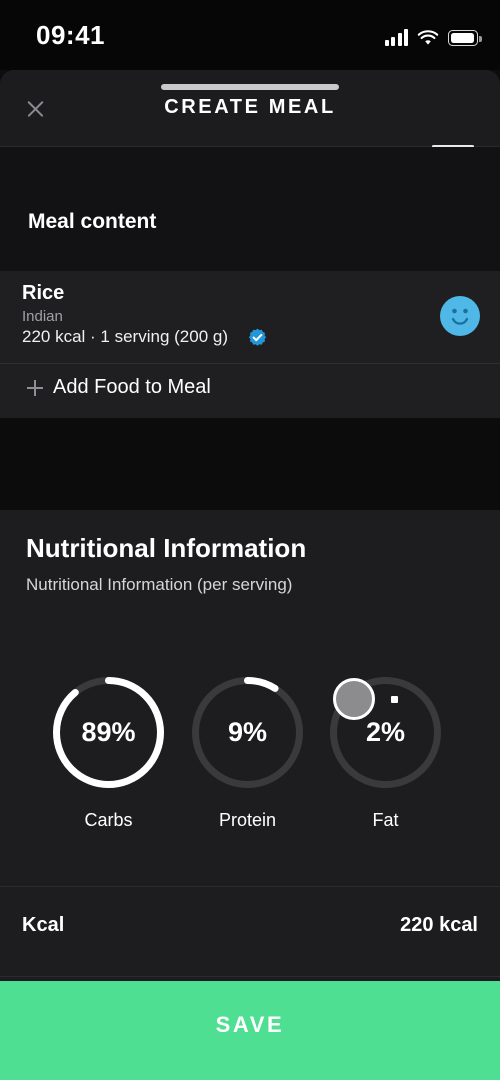  Describe the element at coordinates (460, 316) in the screenshot. I see `smiley-face-icon` at that location.